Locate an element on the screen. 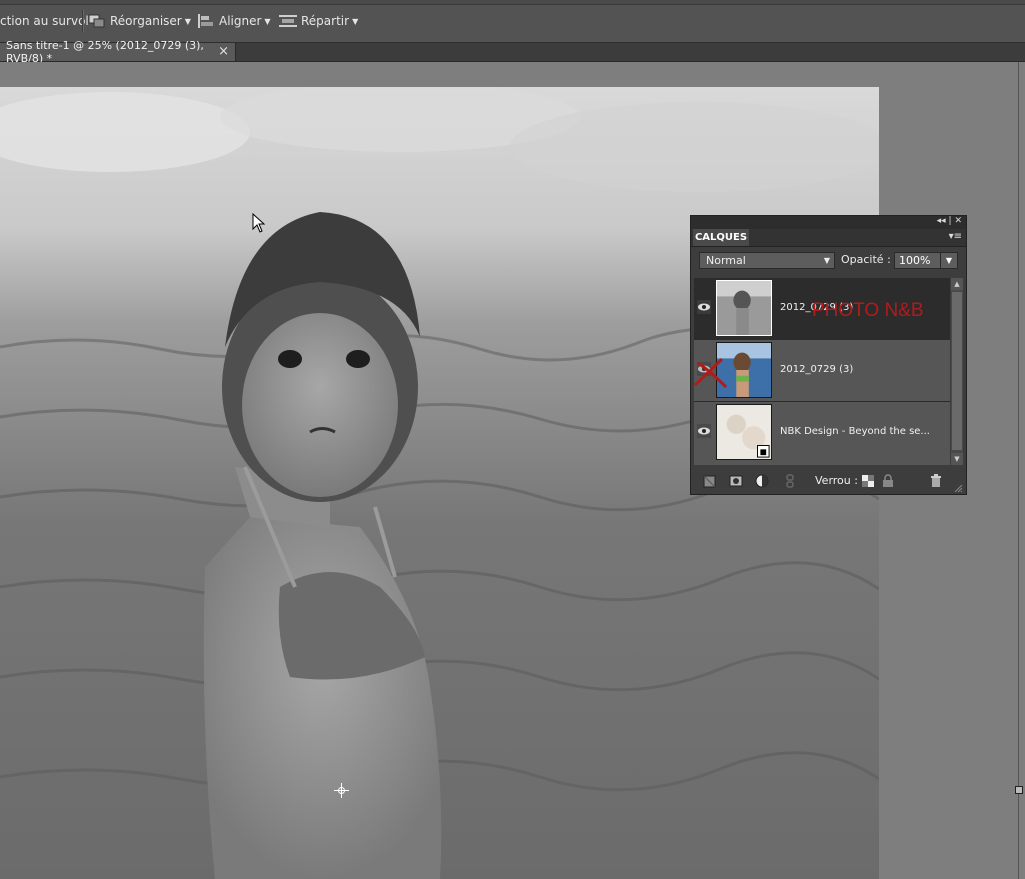 This screenshot has width=1025, height=879. distribute-button: Répartir ▼ is located at coordinates (318, 21).